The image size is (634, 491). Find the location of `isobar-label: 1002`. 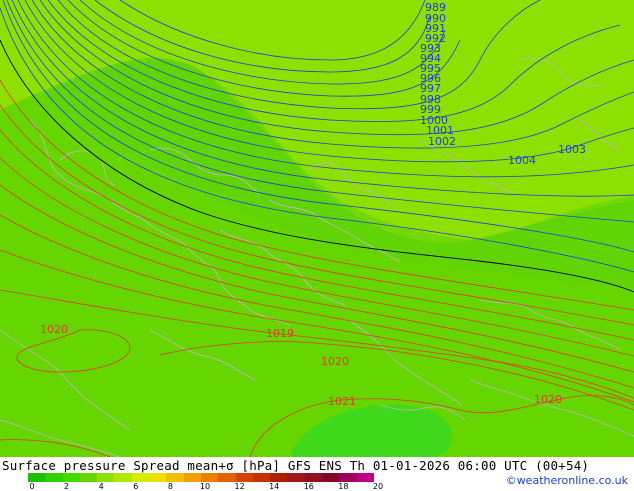

isobar-label: 1002 is located at coordinates (442, 141).